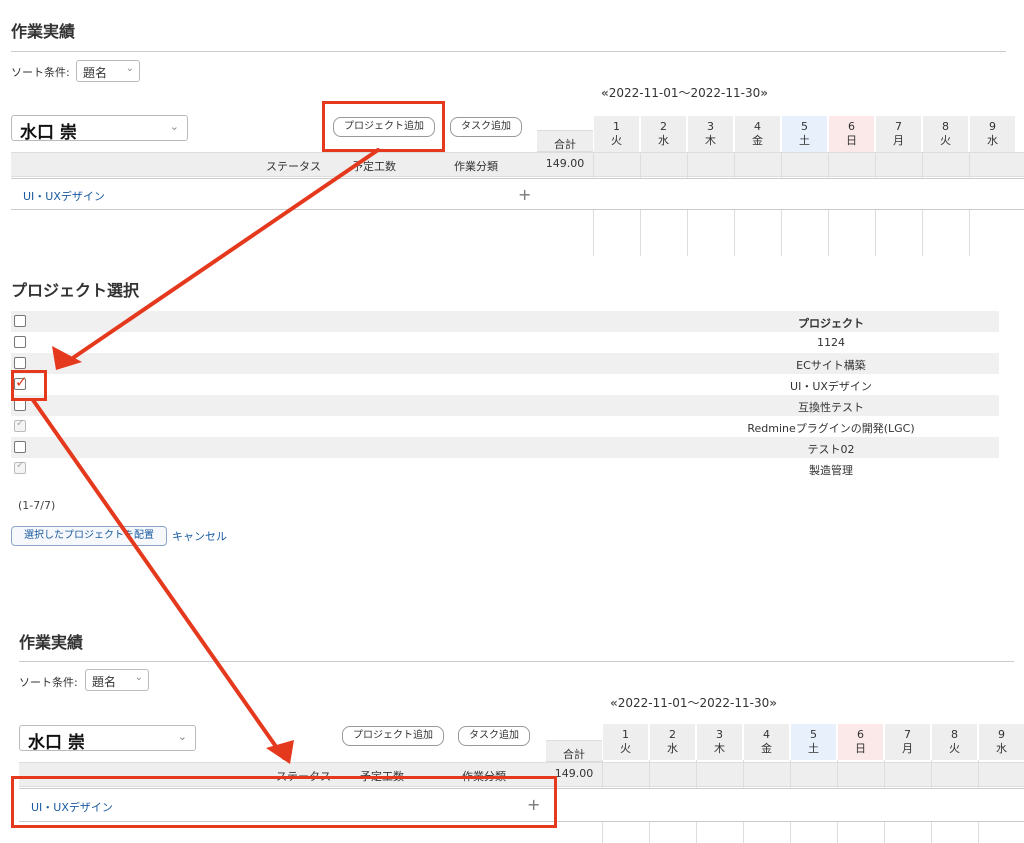 This screenshot has width=1024, height=843. What do you see at coordinates (89, 536) in the screenshot?
I see `place-selected-button: 選択したプロジェクトを配置` at bounding box center [89, 536].